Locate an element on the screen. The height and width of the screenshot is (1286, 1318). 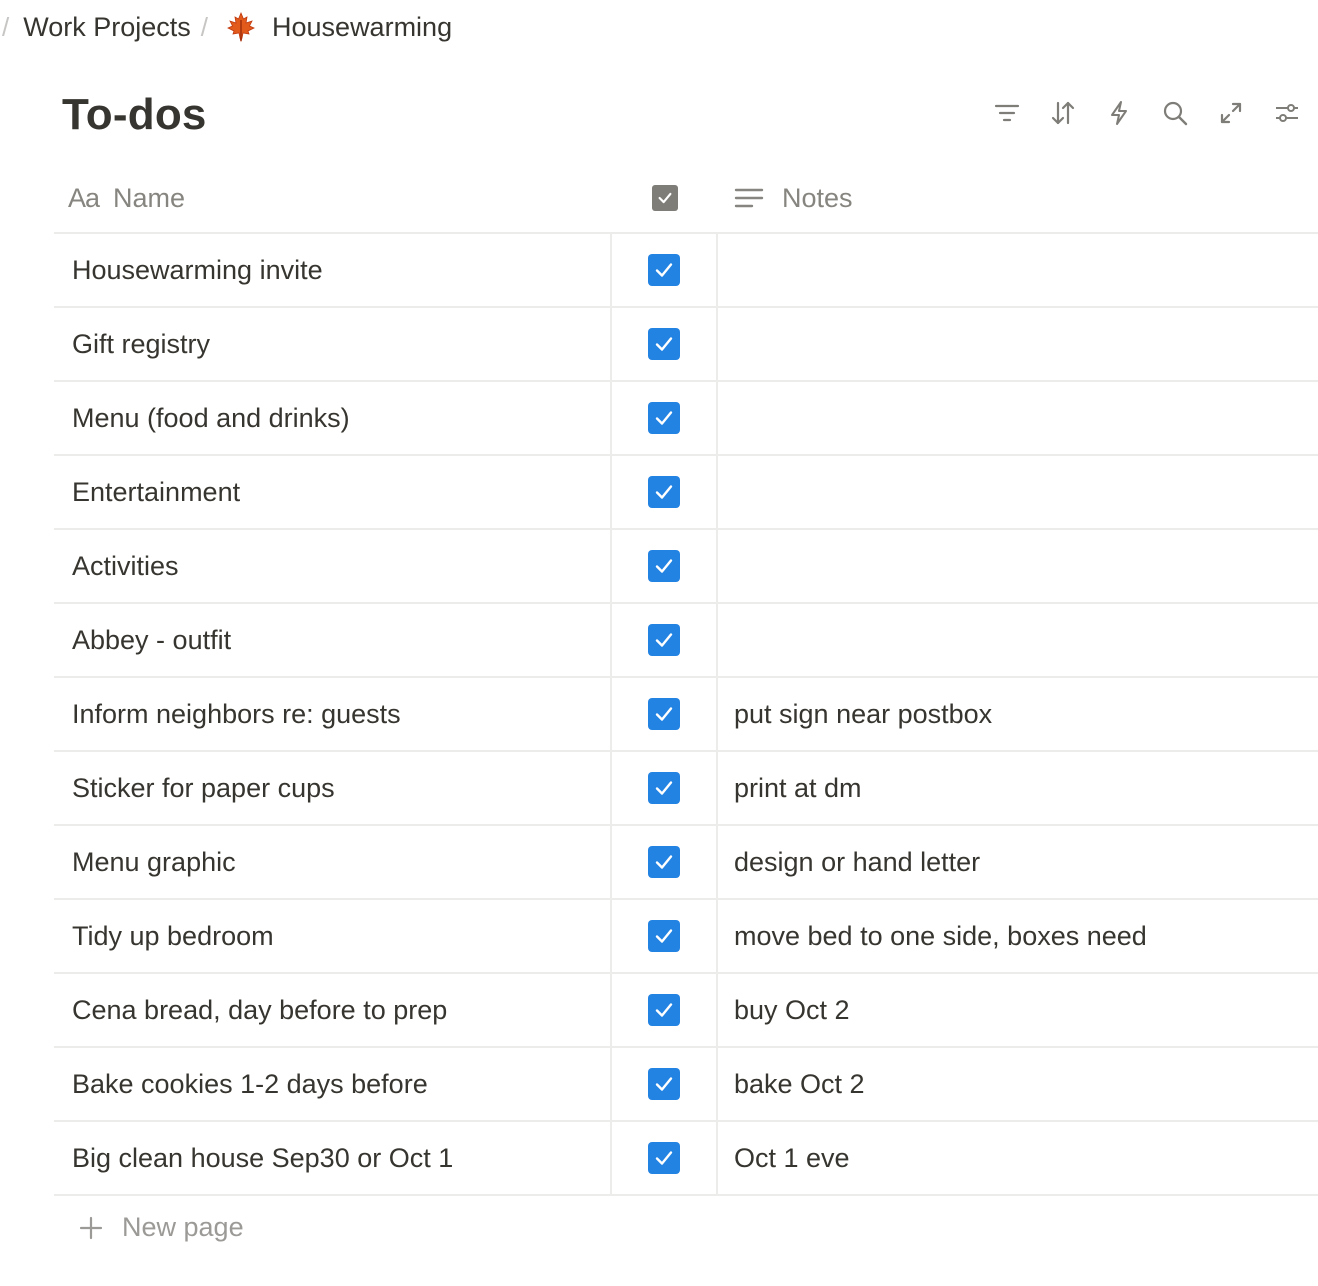
expand-icon is located at coordinates (1231, 113).